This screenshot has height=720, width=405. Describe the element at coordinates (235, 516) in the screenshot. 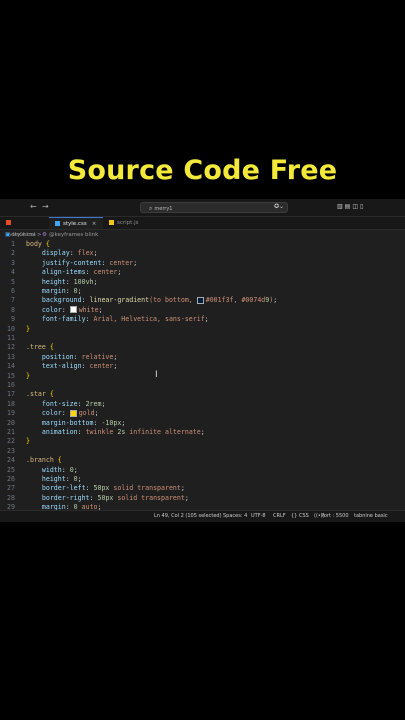

I see `indentation: Spaces: 4` at that location.